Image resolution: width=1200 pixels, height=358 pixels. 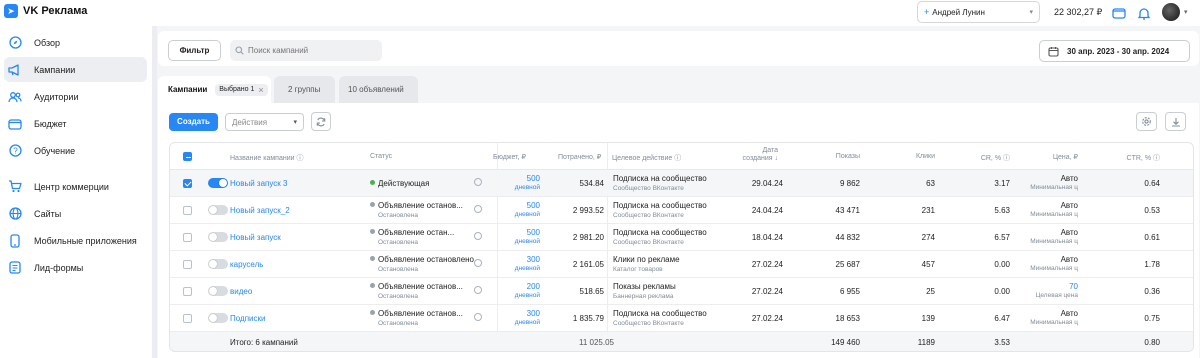 I want to click on search-box, so click(x=306, y=50).